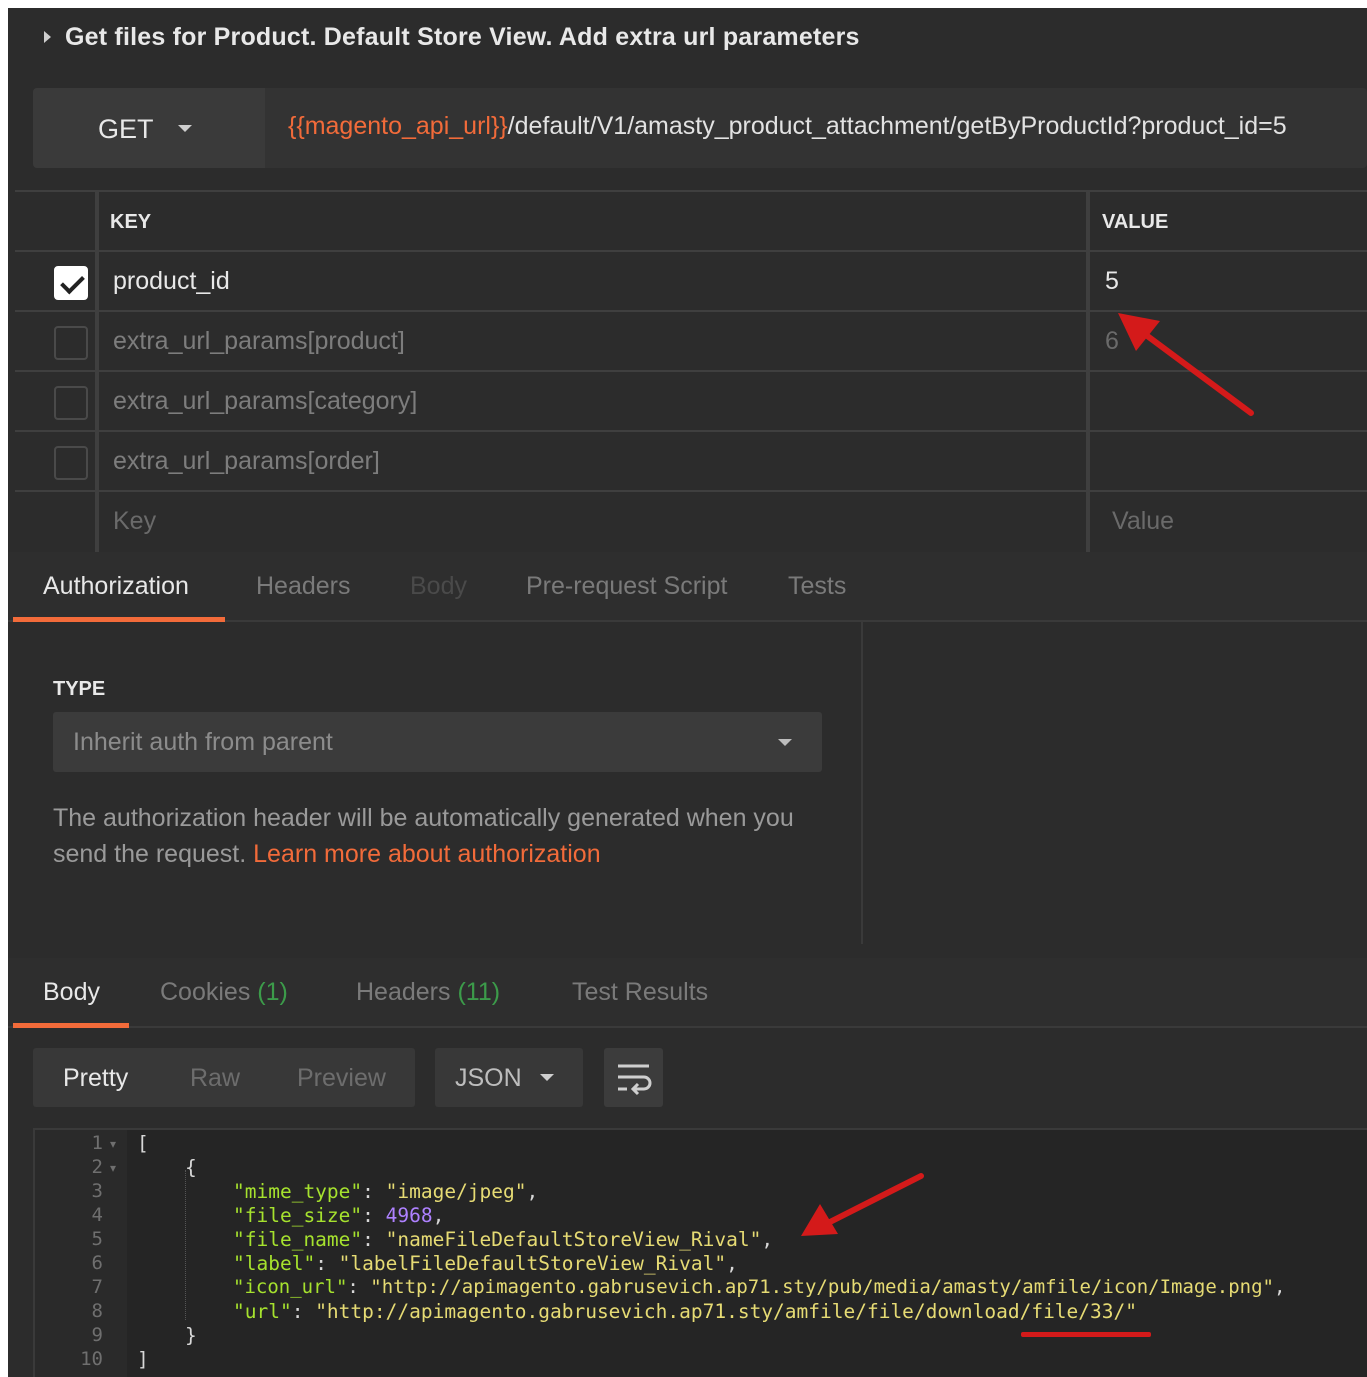 This screenshot has height=1377, width=1367. Describe the element at coordinates (259, 341) in the screenshot. I see `param-key: extra_url_params[product]` at that location.